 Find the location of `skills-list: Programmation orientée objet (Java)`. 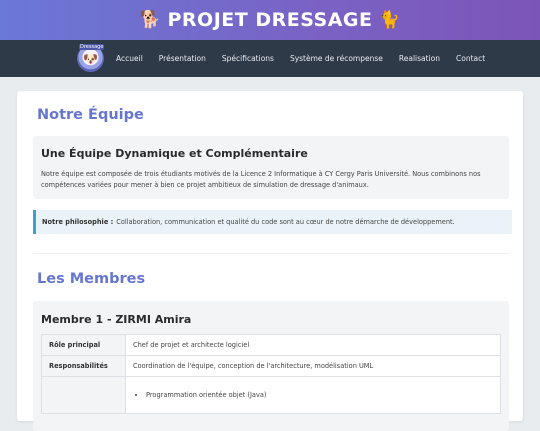

skills-list: Programmation orientée objet (Java) is located at coordinates (313, 395).